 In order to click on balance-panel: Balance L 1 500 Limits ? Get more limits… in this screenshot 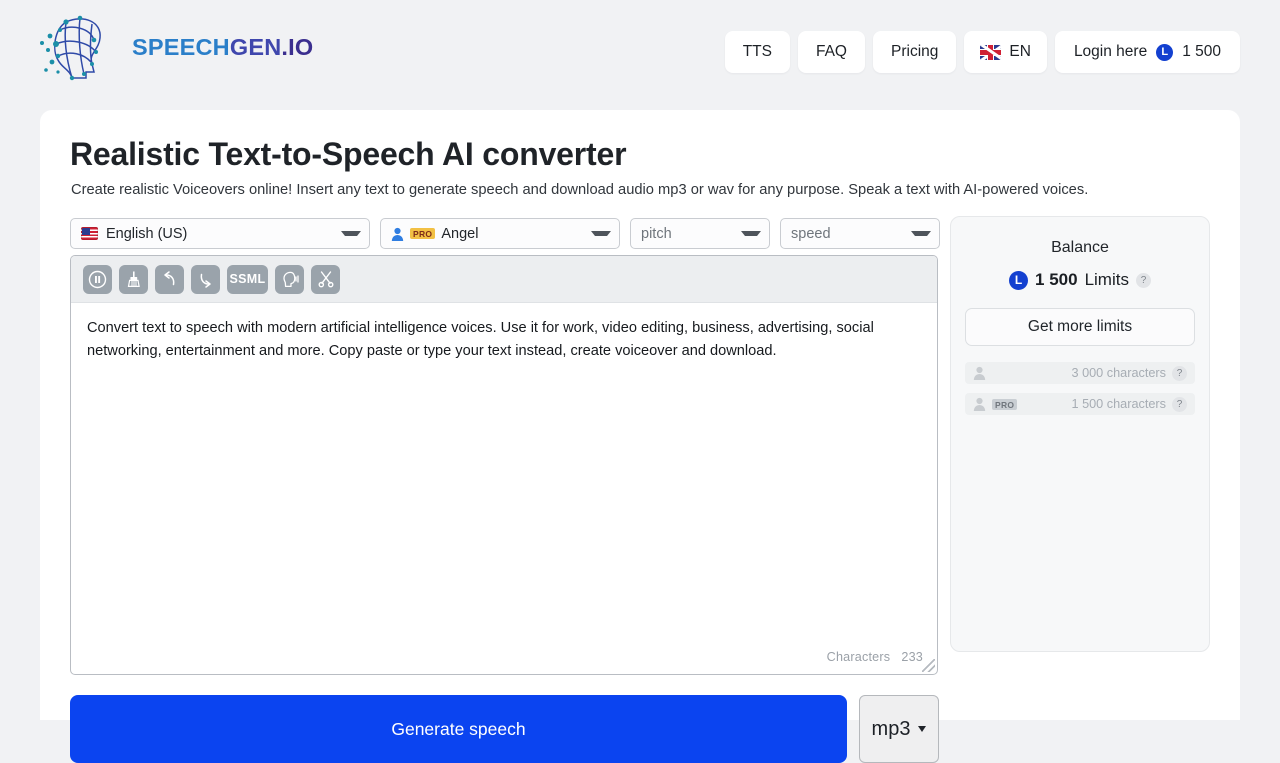, I will do `click(1080, 434)`.